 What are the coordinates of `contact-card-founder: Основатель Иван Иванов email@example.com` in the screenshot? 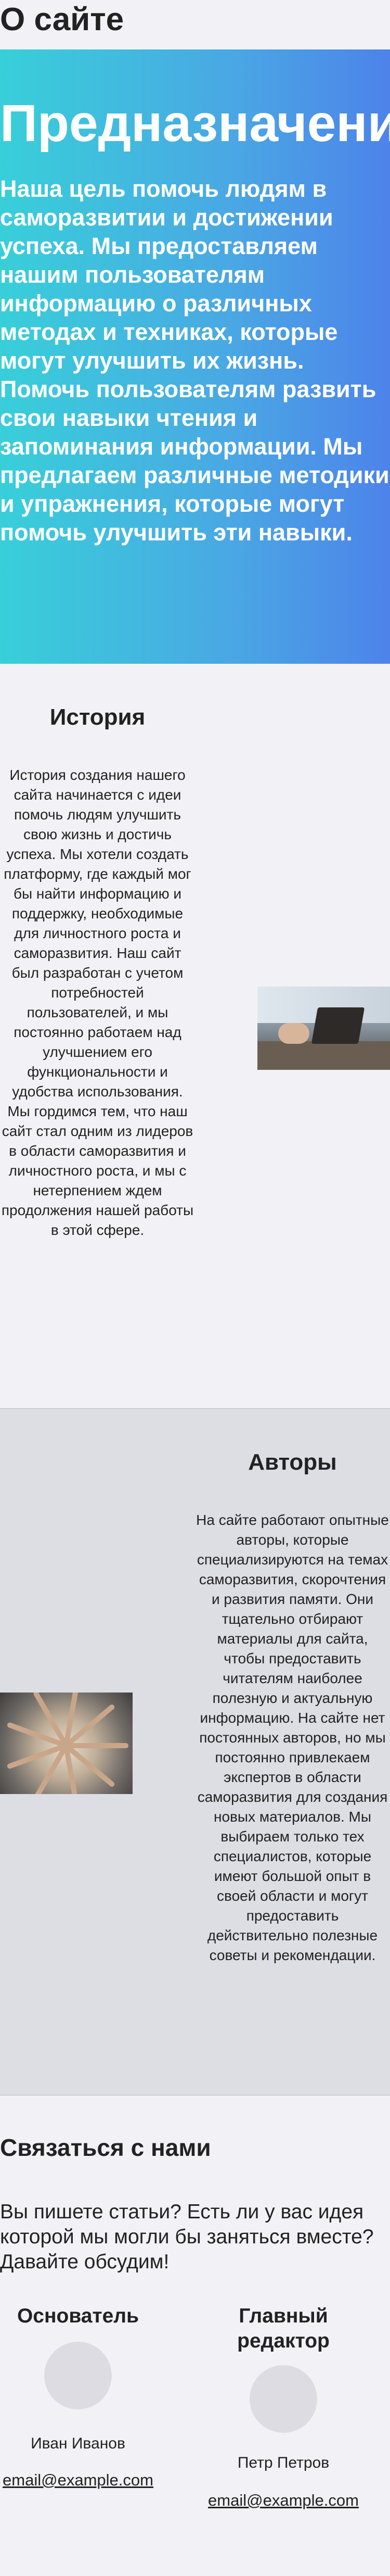 It's located at (78, 2397).